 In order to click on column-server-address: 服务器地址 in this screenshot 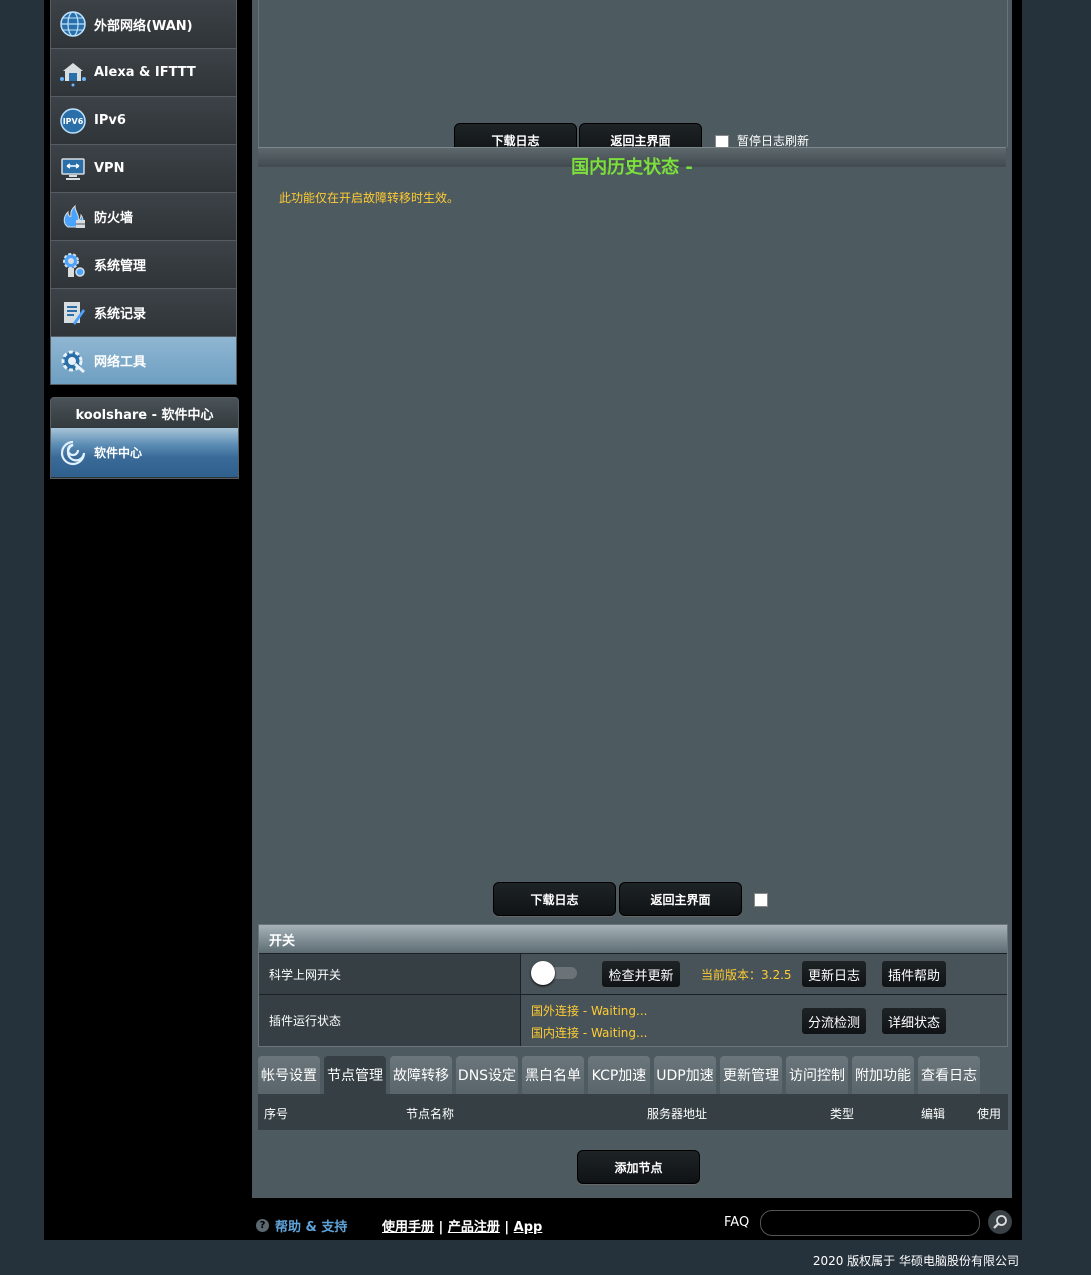, I will do `click(677, 1114)`.